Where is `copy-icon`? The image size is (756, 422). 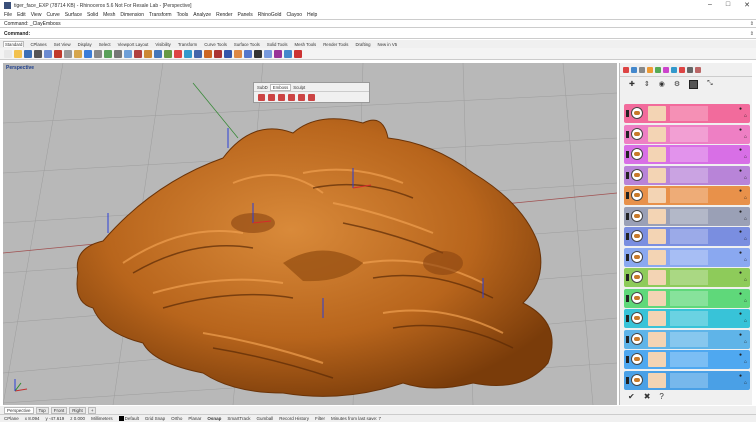 copy-icon is located at coordinates (68, 53).